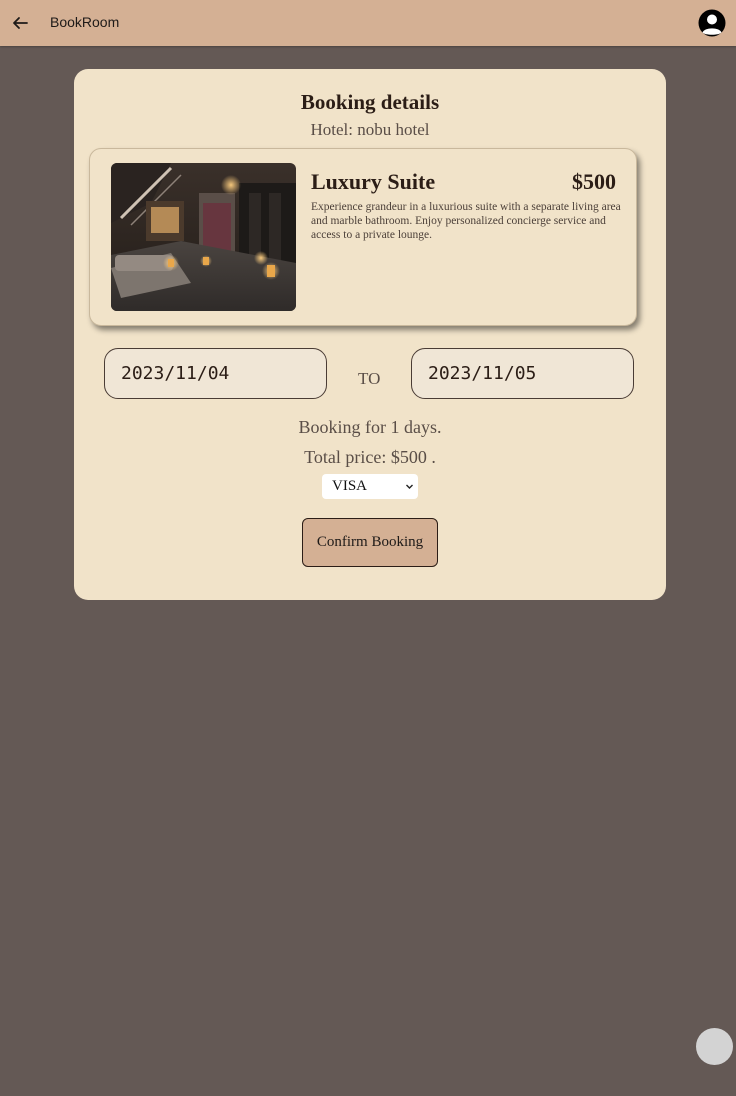 Image resolution: width=736 pixels, height=1096 pixels. What do you see at coordinates (370, 102) in the screenshot?
I see `page-title: Booking details` at bounding box center [370, 102].